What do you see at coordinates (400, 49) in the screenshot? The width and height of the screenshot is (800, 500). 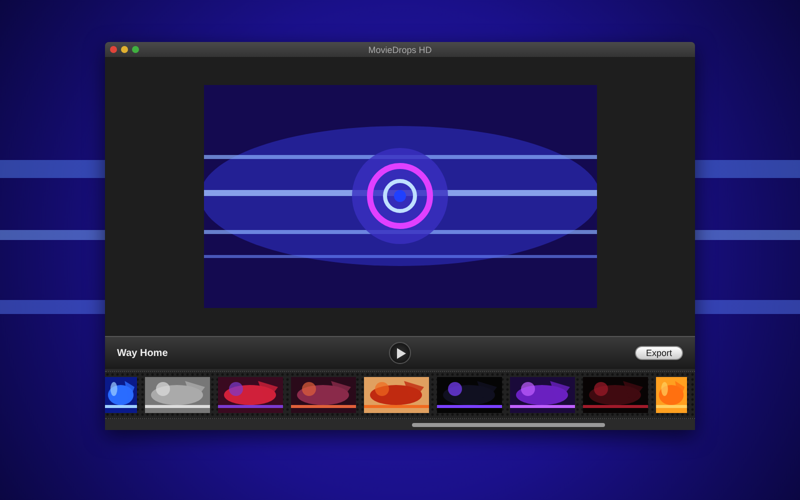 I see `window-title: MovieDrops HD` at bounding box center [400, 49].